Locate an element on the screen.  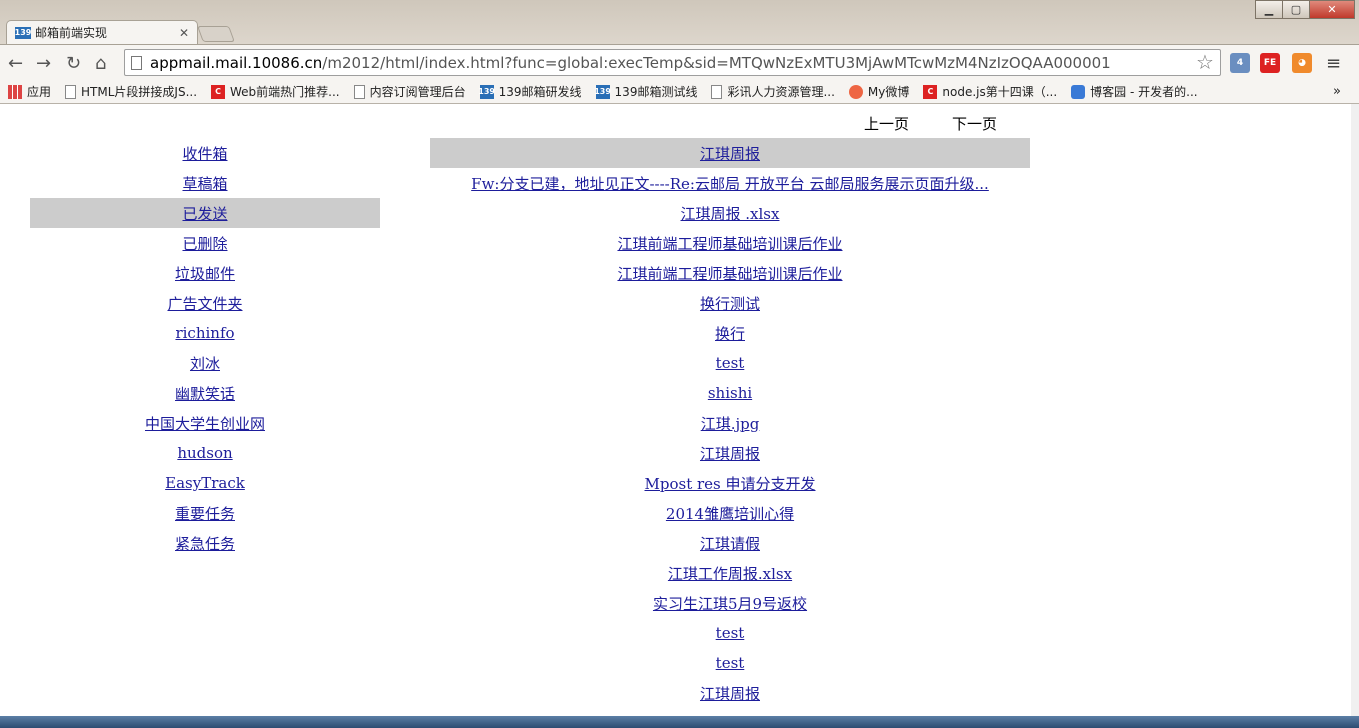
folder-item: richinfo is located at coordinates (205, 333).